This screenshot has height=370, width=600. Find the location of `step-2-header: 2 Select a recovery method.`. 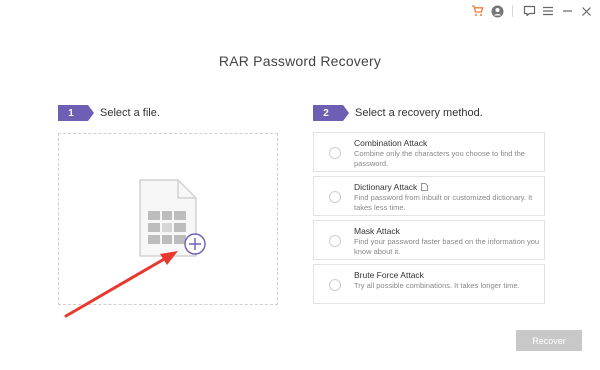

step-2-header: 2 Select a recovery method. is located at coordinates (398, 113).